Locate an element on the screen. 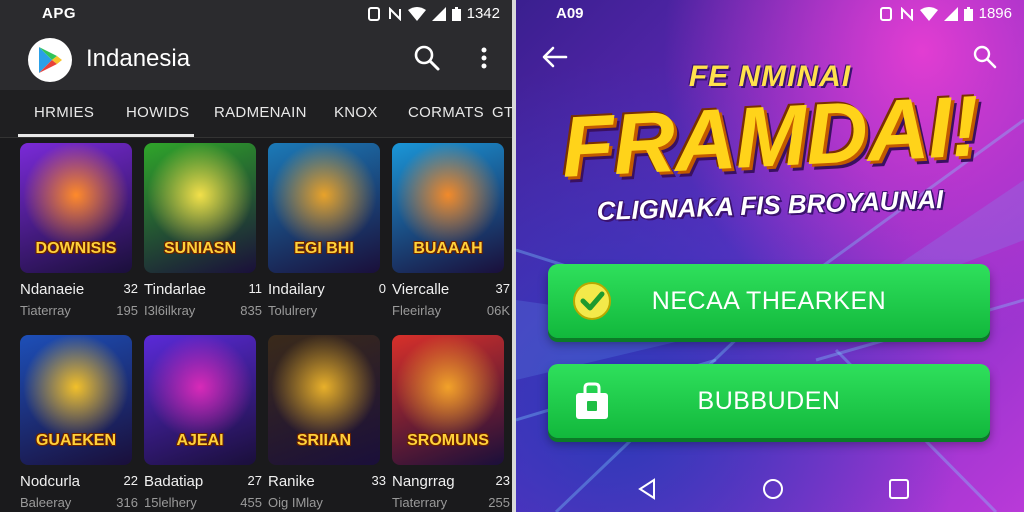 The width and height of the screenshot is (1024, 512). system-nav-bar is located at coordinates (770, 488).